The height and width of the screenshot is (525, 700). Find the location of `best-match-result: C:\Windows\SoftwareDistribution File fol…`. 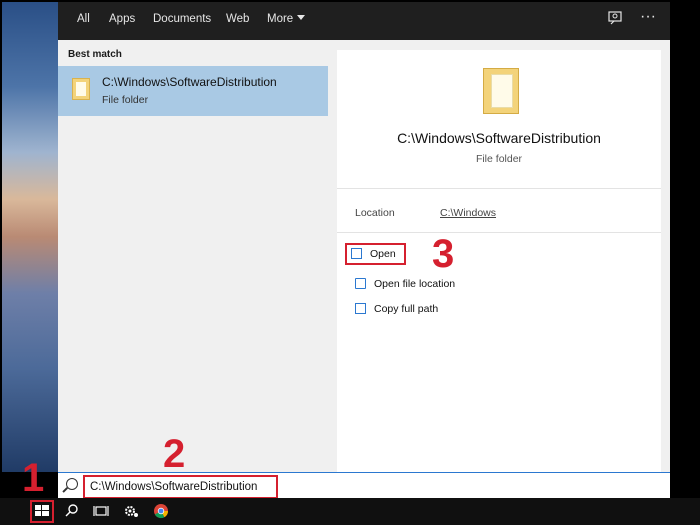

best-match-result: C:\Windows\SoftwareDistribution File fol… is located at coordinates (193, 91).